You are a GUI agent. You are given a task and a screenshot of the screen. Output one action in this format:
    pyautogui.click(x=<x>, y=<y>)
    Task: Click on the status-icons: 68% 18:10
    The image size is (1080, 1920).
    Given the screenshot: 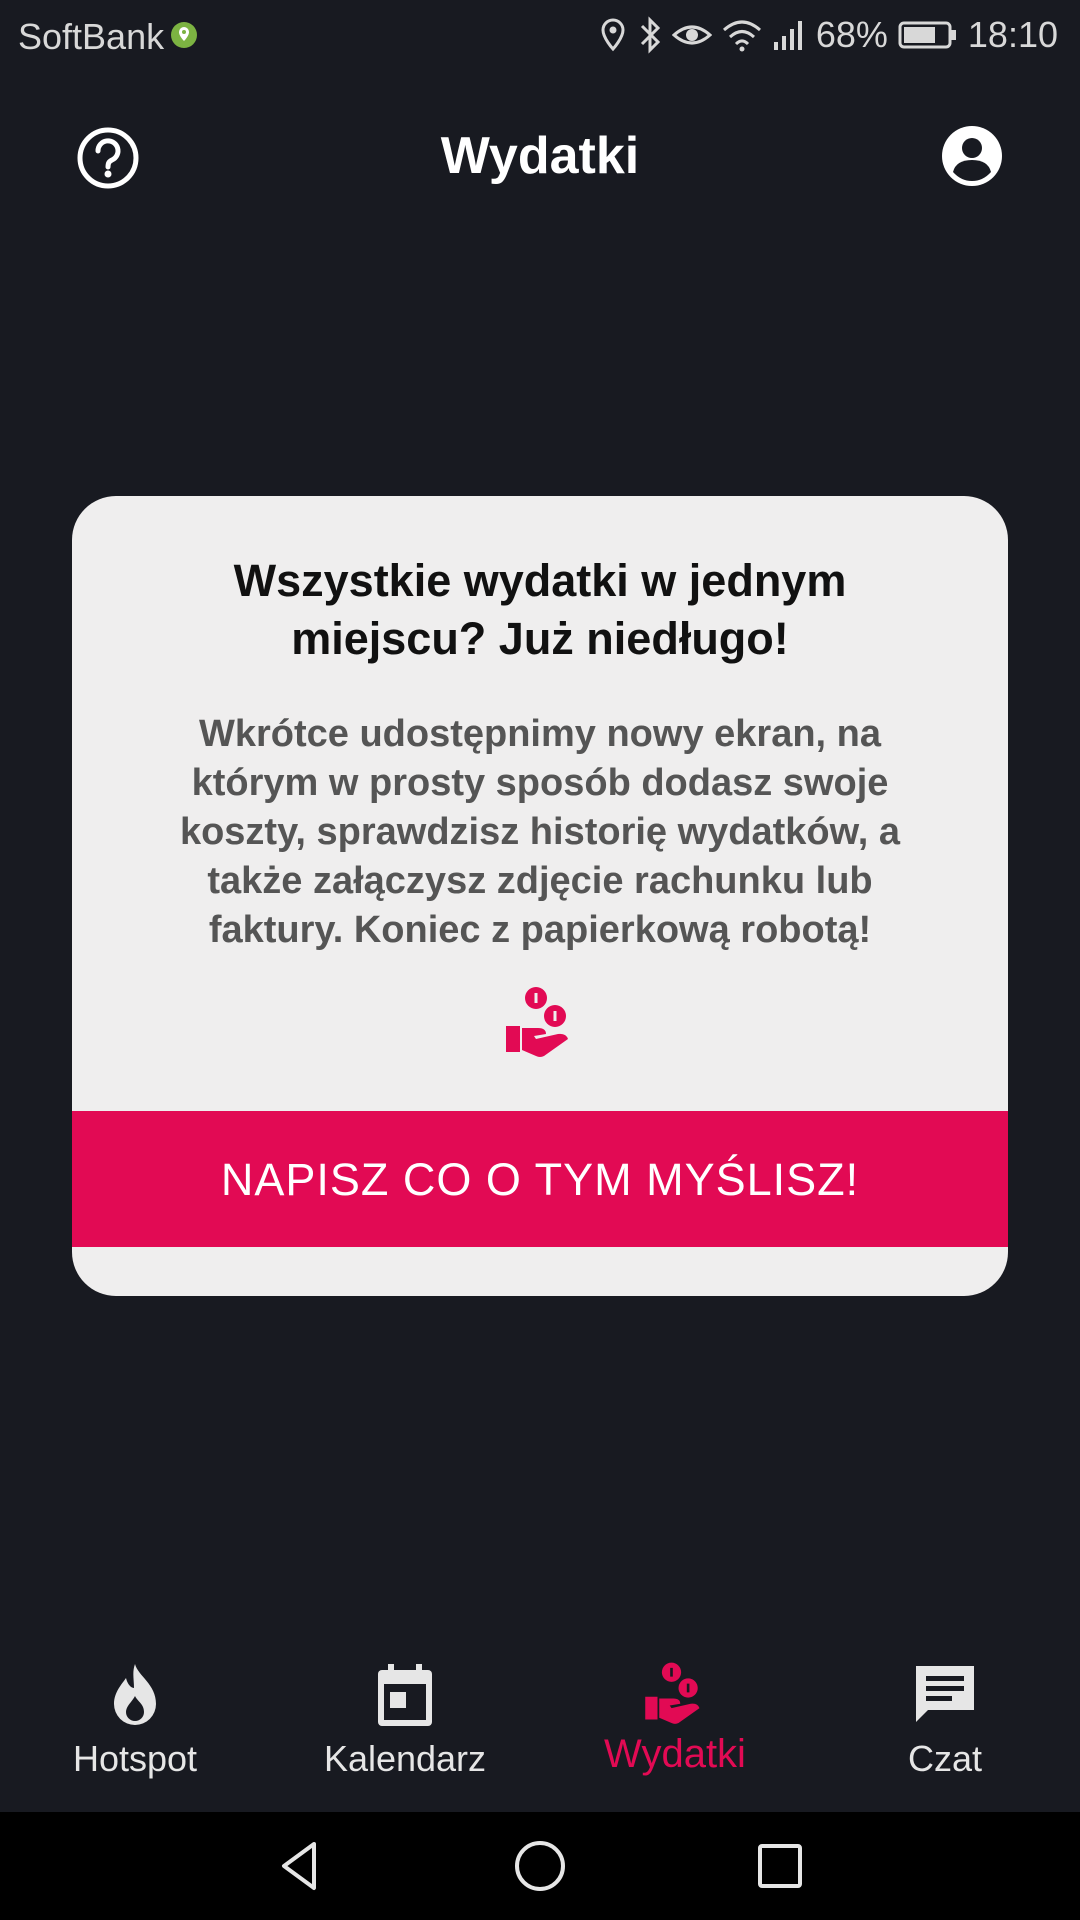 What is the action you would take?
    pyautogui.click(x=828, y=35)
    